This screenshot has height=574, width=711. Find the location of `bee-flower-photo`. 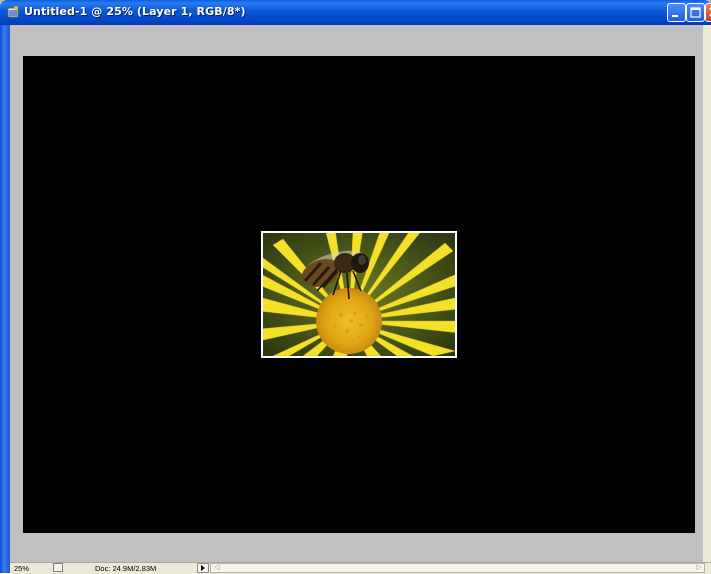

bee-flower-photo is located at coordinates (359, 294).